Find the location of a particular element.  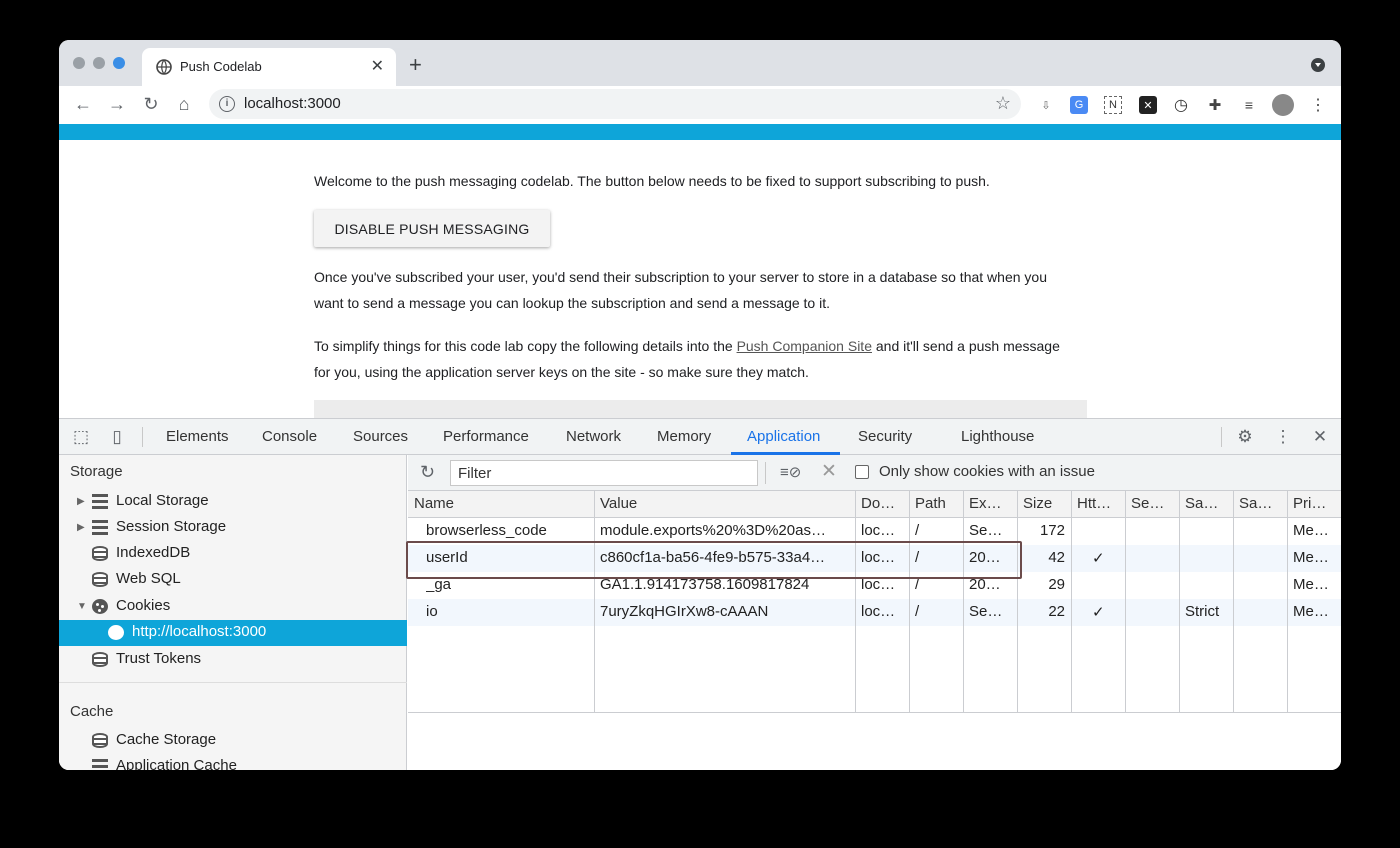

only-issues-label: Only show cookies with an issue is located at coordinates (987, 471).